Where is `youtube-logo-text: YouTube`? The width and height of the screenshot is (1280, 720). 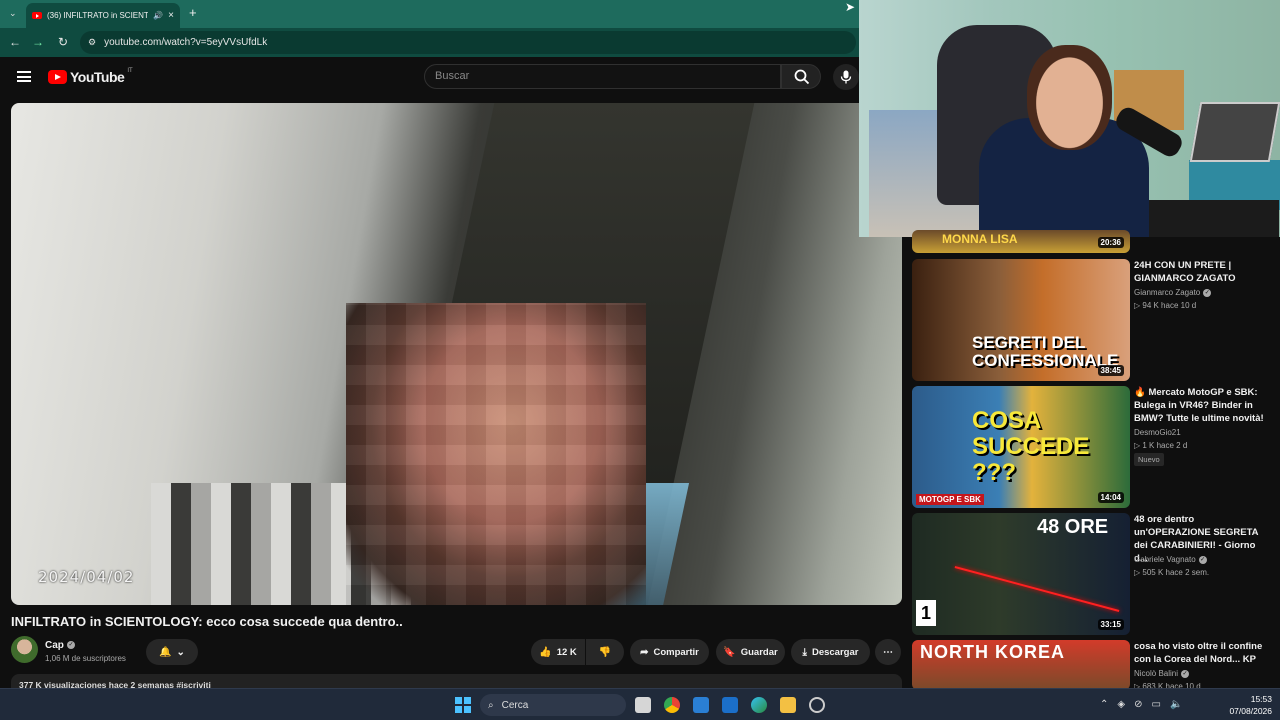
youtube-logo-text: YouTube is located at coordinates (97, 77).